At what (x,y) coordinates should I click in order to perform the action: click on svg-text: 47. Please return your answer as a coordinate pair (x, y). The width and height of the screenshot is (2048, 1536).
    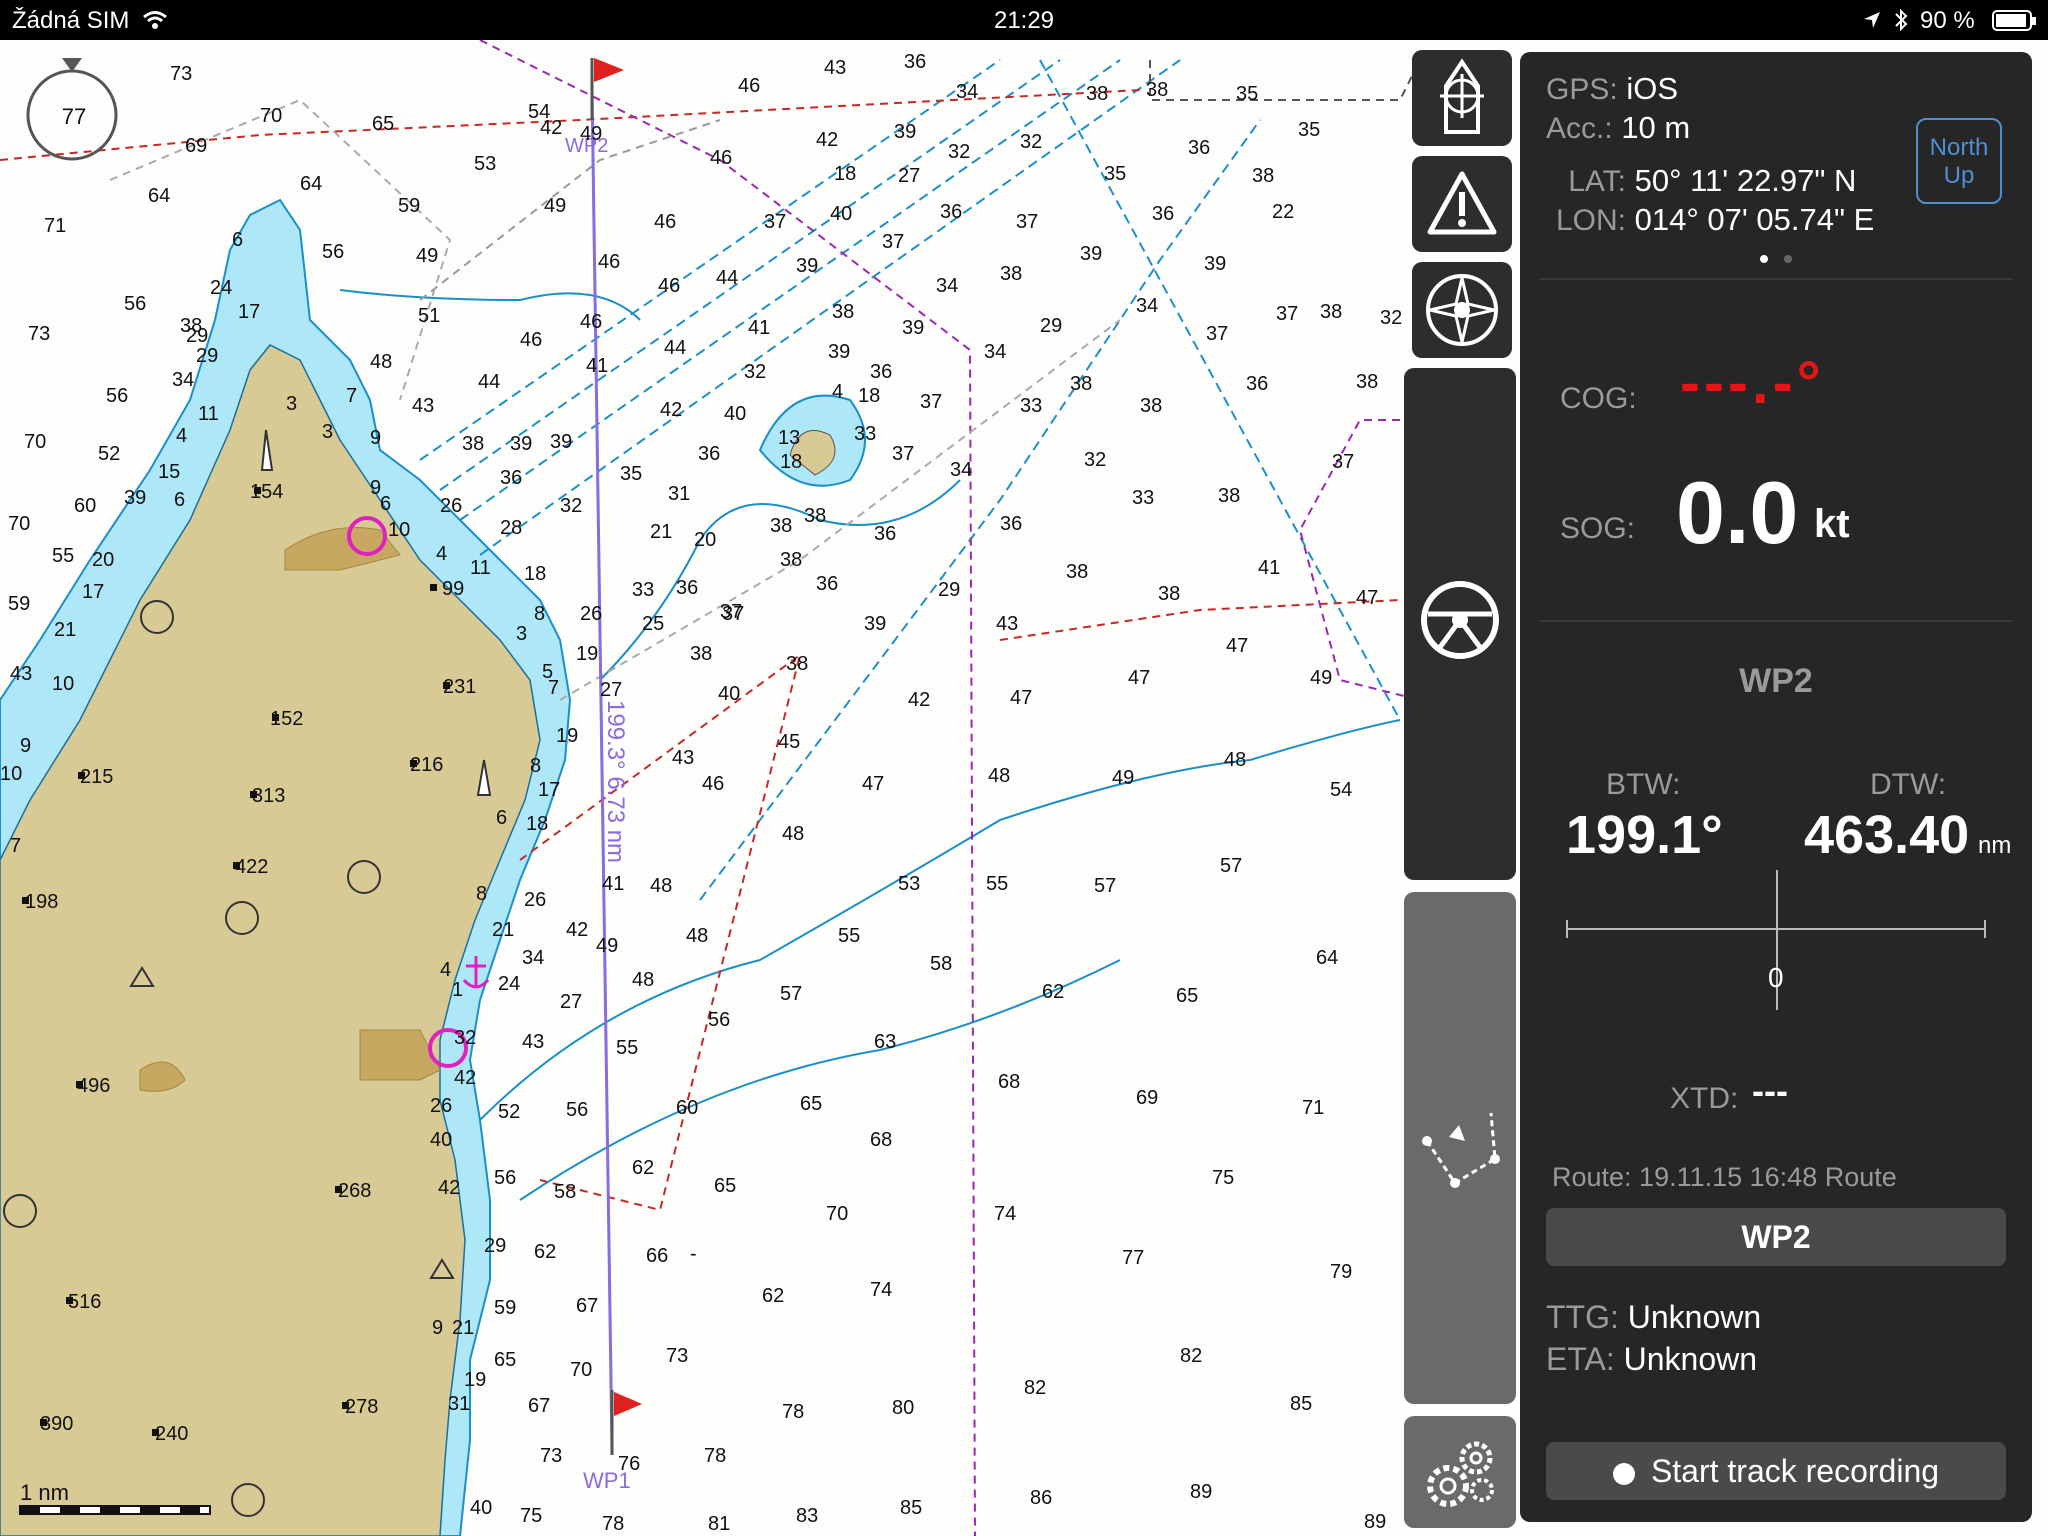
    Looking at the image, I should click on (1367, 598).